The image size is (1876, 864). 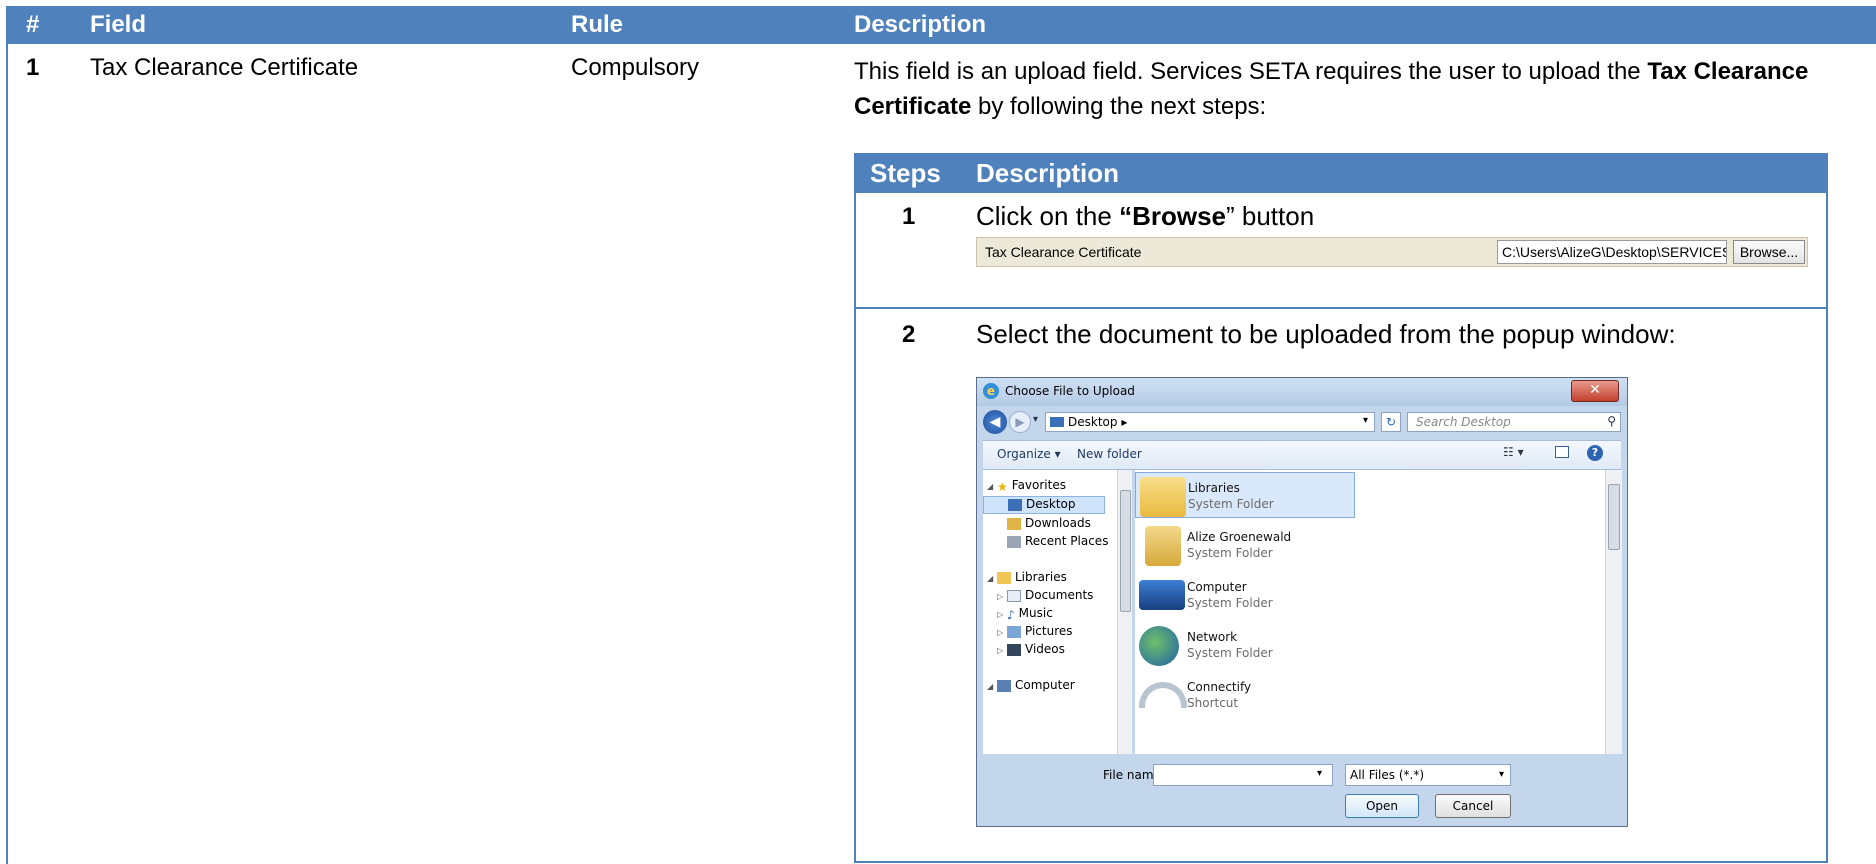 I want to click on back-arrow-icon: ◀, so click(x=995, y=422).